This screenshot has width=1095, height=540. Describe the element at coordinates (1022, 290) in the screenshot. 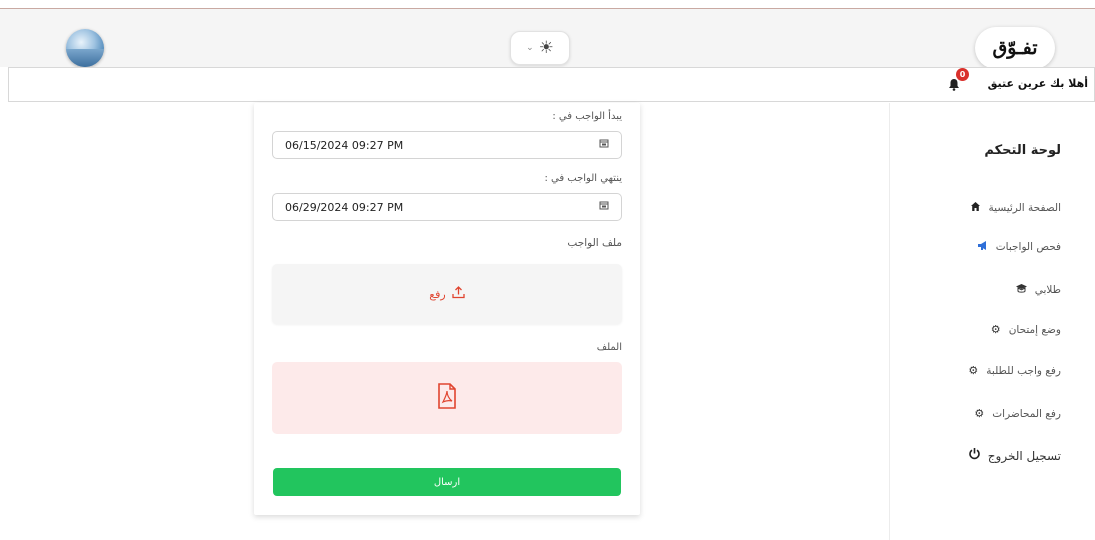

I see `graduation-cap-icon` at that location.